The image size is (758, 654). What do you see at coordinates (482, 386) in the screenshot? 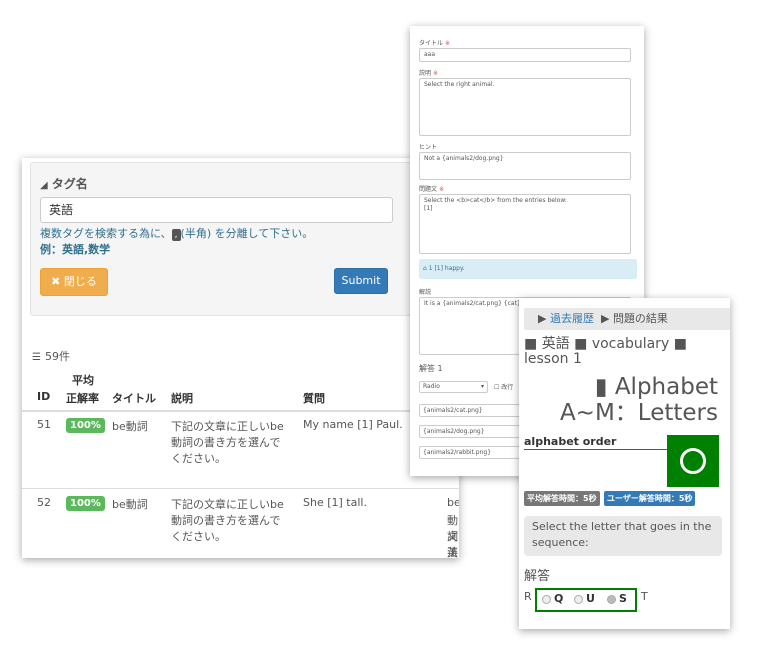
I see `chevron-down-icon: ▾` at bounding box center [482, 386].